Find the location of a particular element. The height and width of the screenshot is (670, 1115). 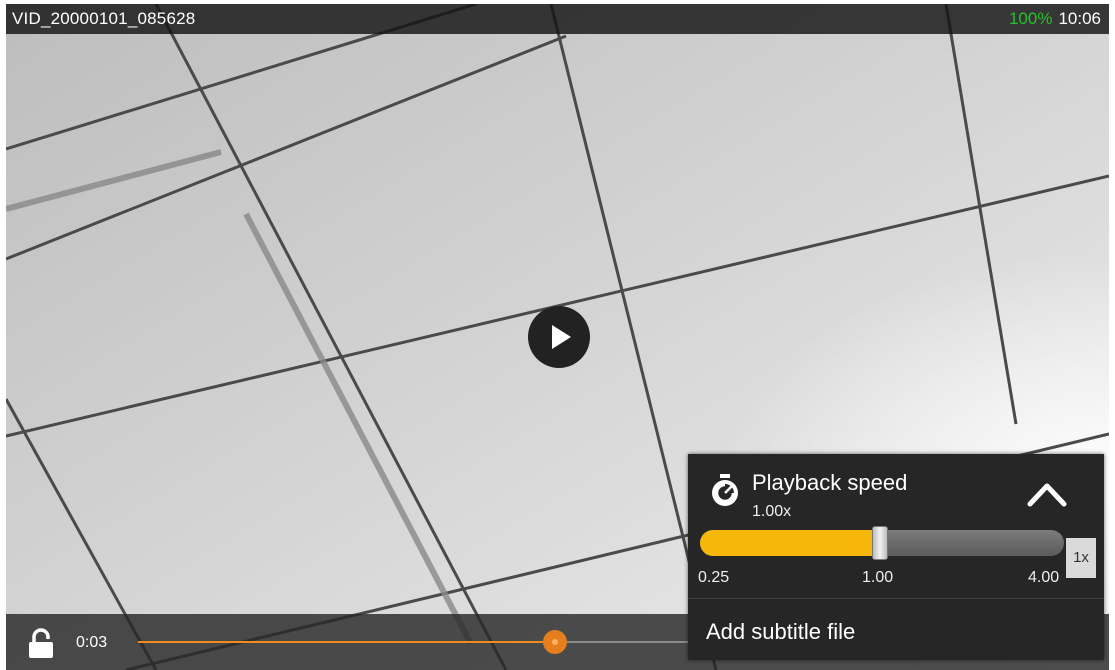

current-speed: 1.00x is located at coordinates (772, 511).